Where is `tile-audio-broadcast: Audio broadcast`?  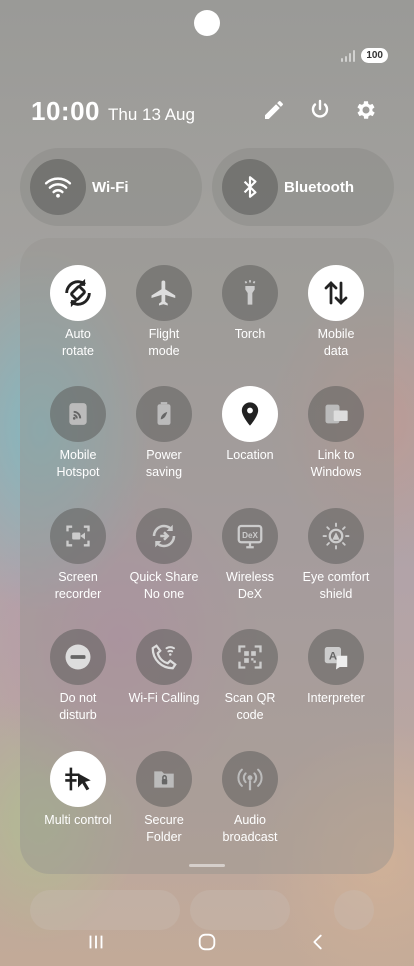 tile-audio-broadcast: Audio broadcast is located at coordinates (250, 798).